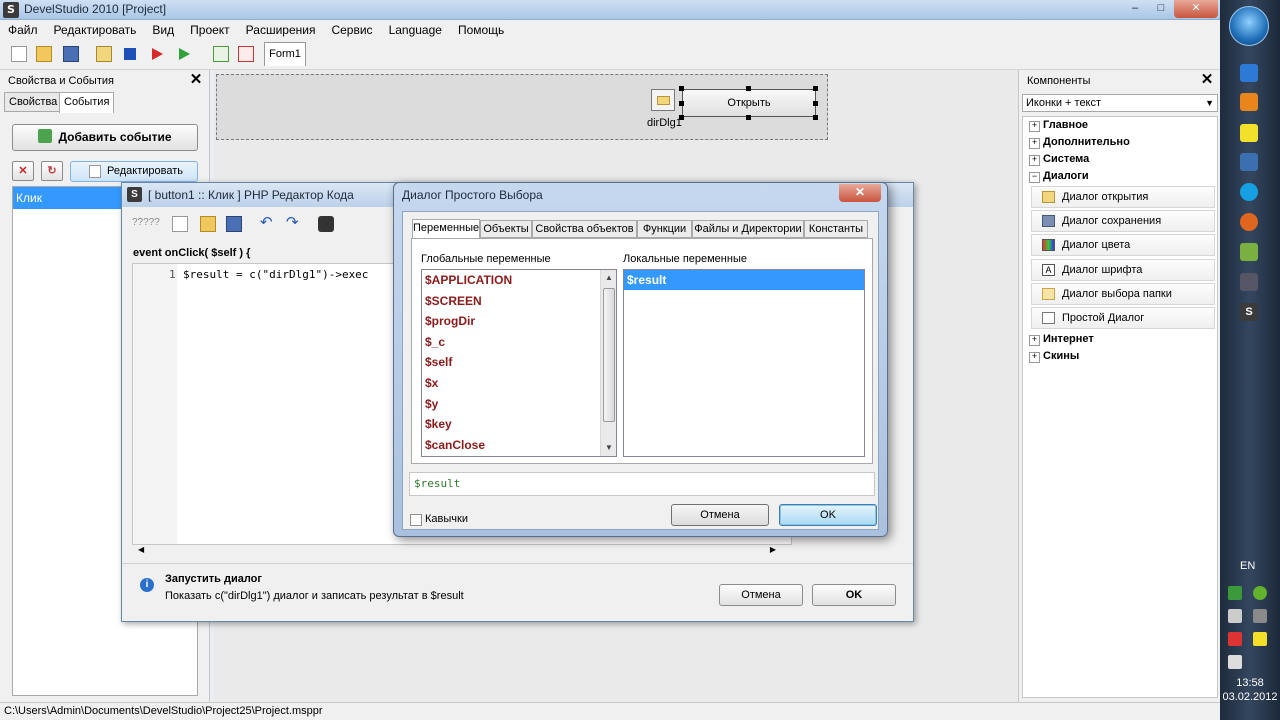 The image size is (1280, 720). What do you see at coordinates (416, 520) in the screenshot?
I see `quotes-checkbox` at bounding box center [416, 520].